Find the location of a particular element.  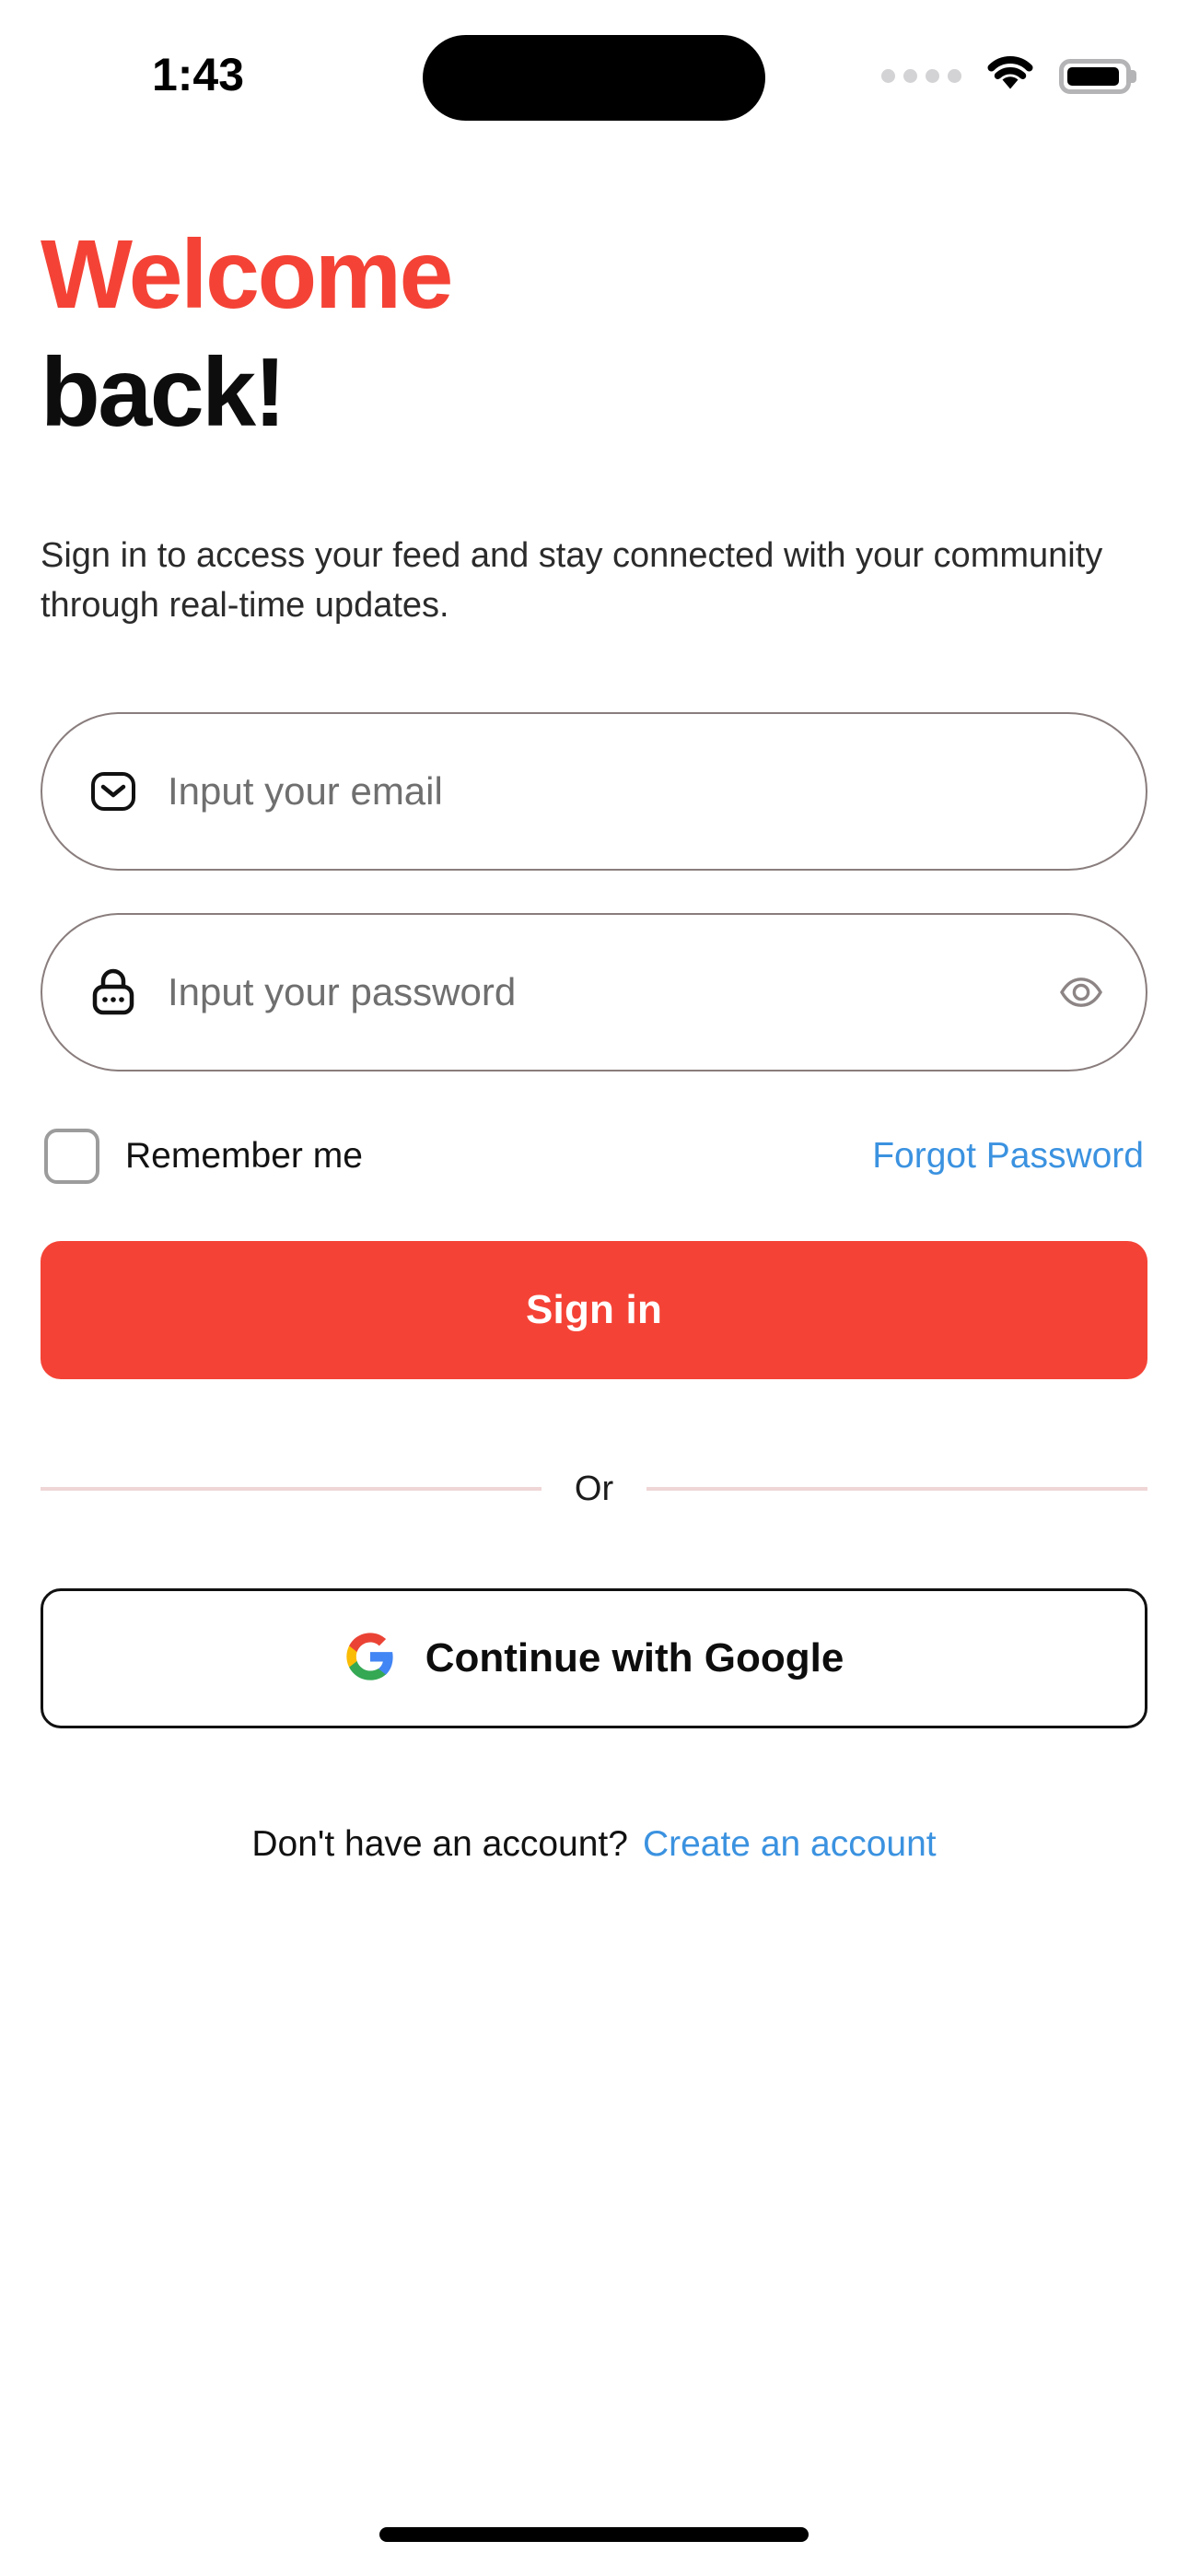

wifi-icon is located at coordinates (1010, 76).